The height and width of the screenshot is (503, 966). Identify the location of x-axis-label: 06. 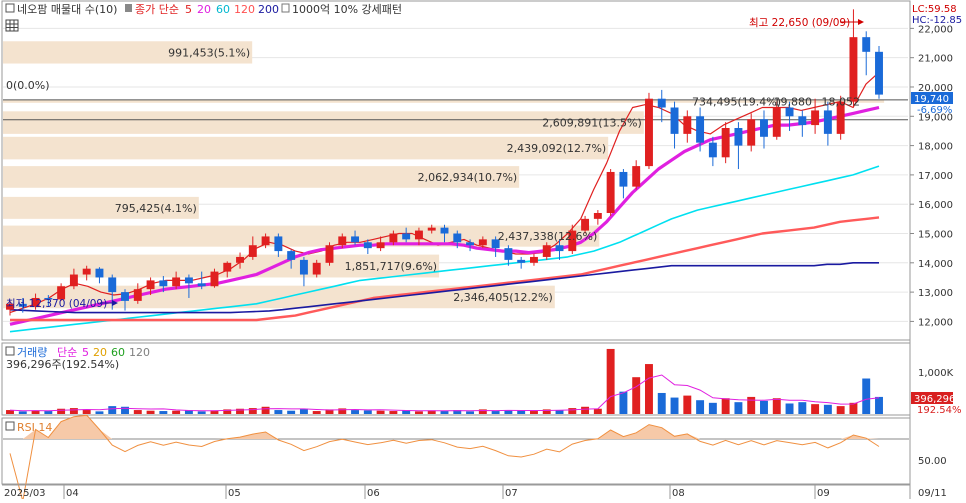
(373, 493).